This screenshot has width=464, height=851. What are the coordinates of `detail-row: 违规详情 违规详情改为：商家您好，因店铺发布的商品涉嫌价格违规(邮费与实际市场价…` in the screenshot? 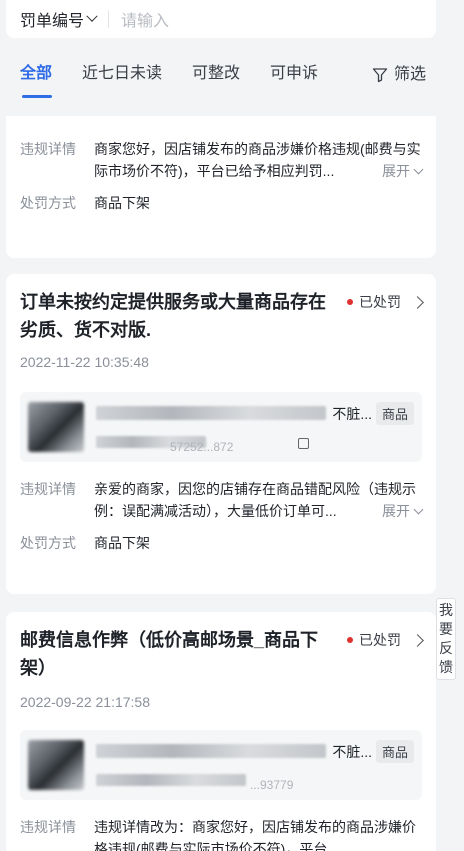 It's located at (221, 833).